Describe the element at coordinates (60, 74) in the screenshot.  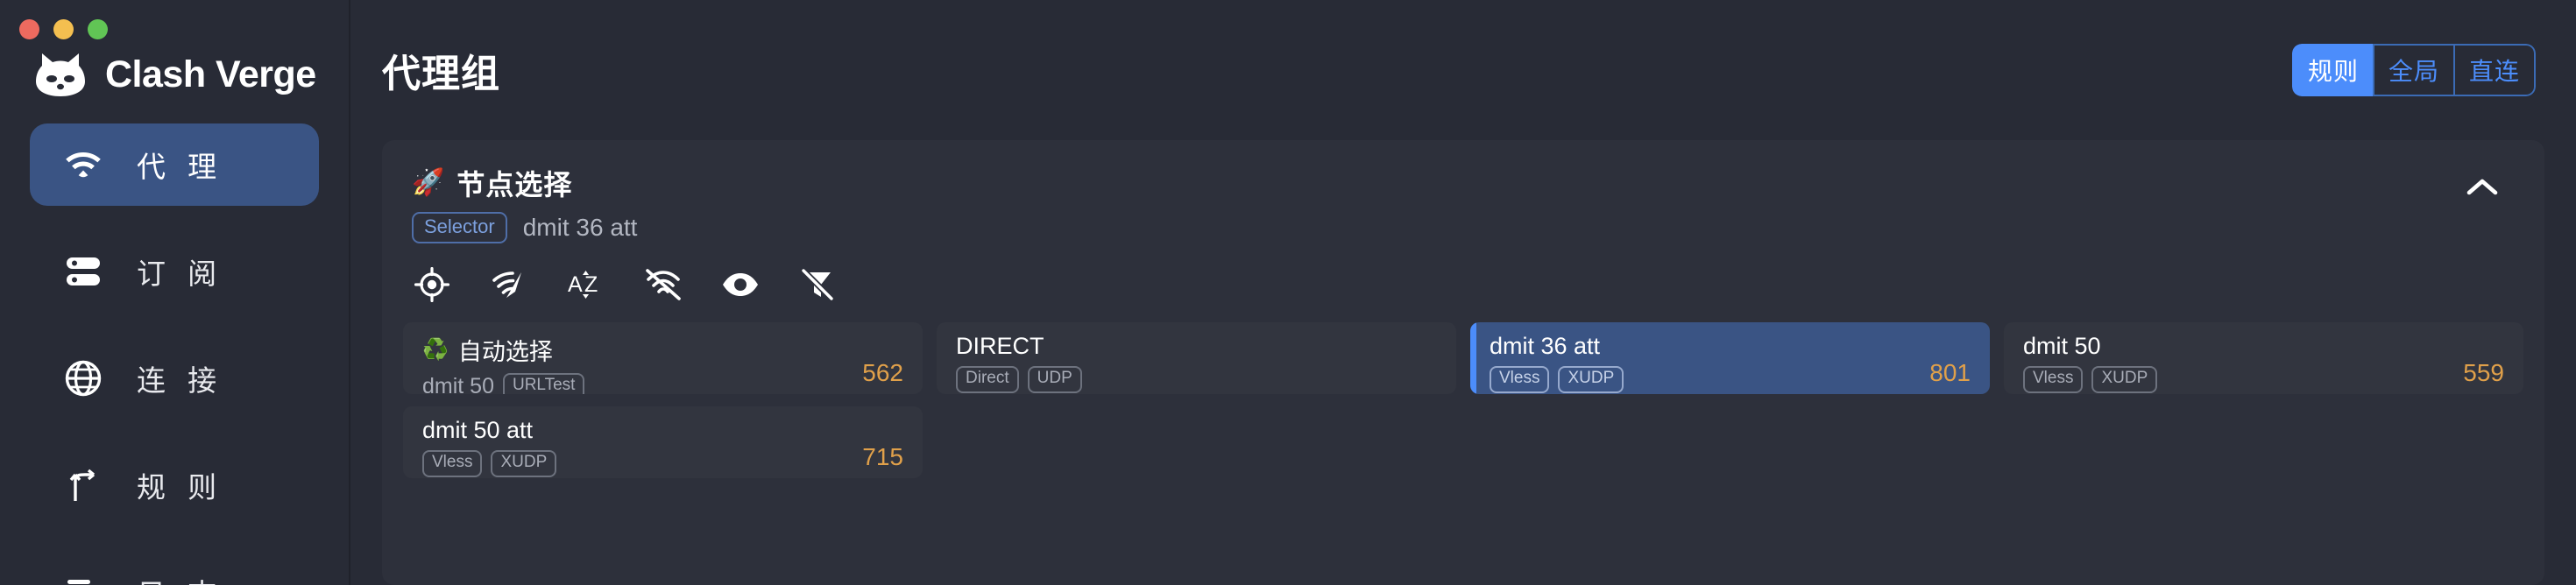
I see `cat-logo-icon` at that location.